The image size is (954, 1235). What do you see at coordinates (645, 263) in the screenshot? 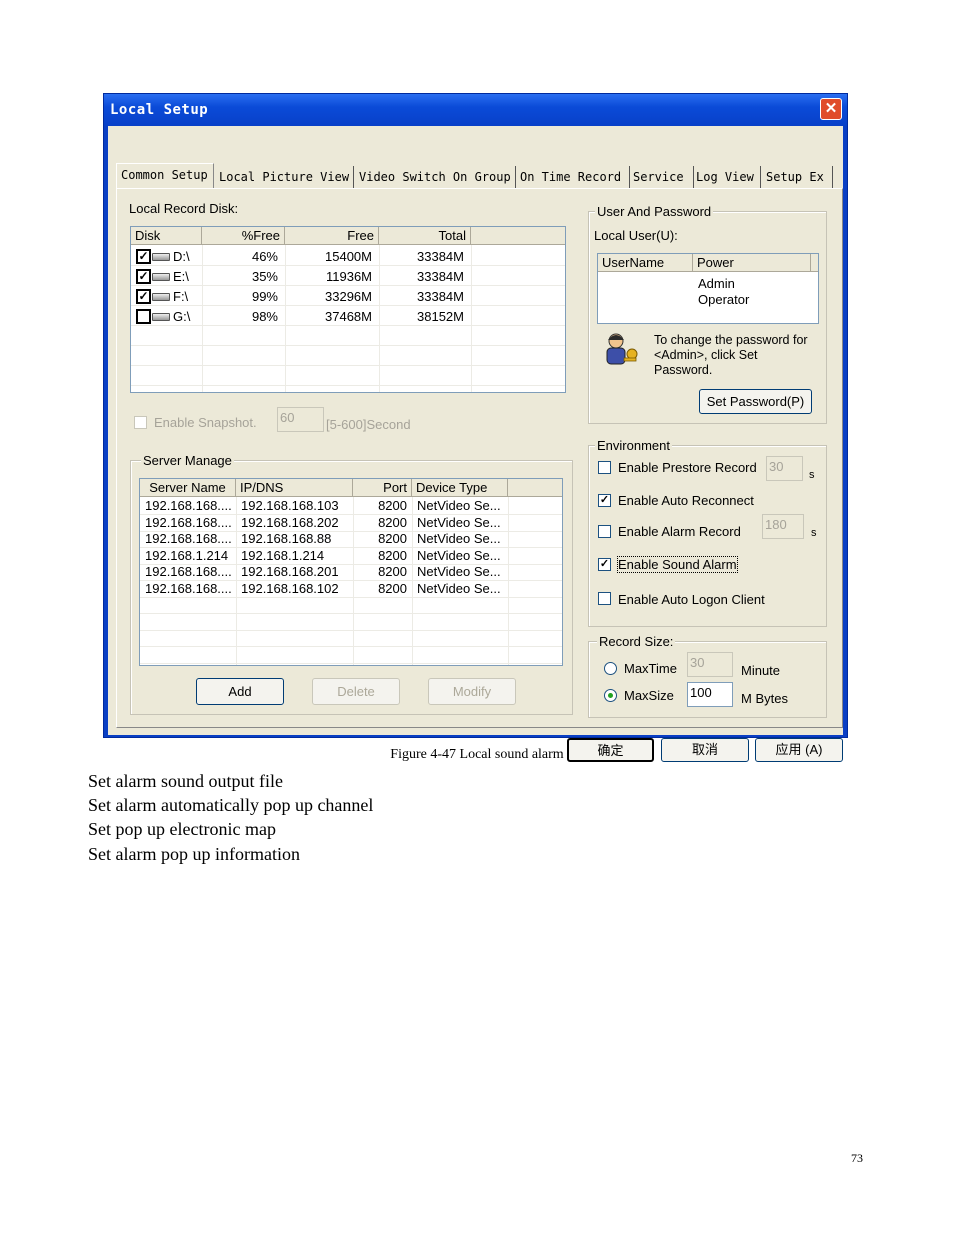
I see `username-col-header: UserName` at bounding box center [645, 263].